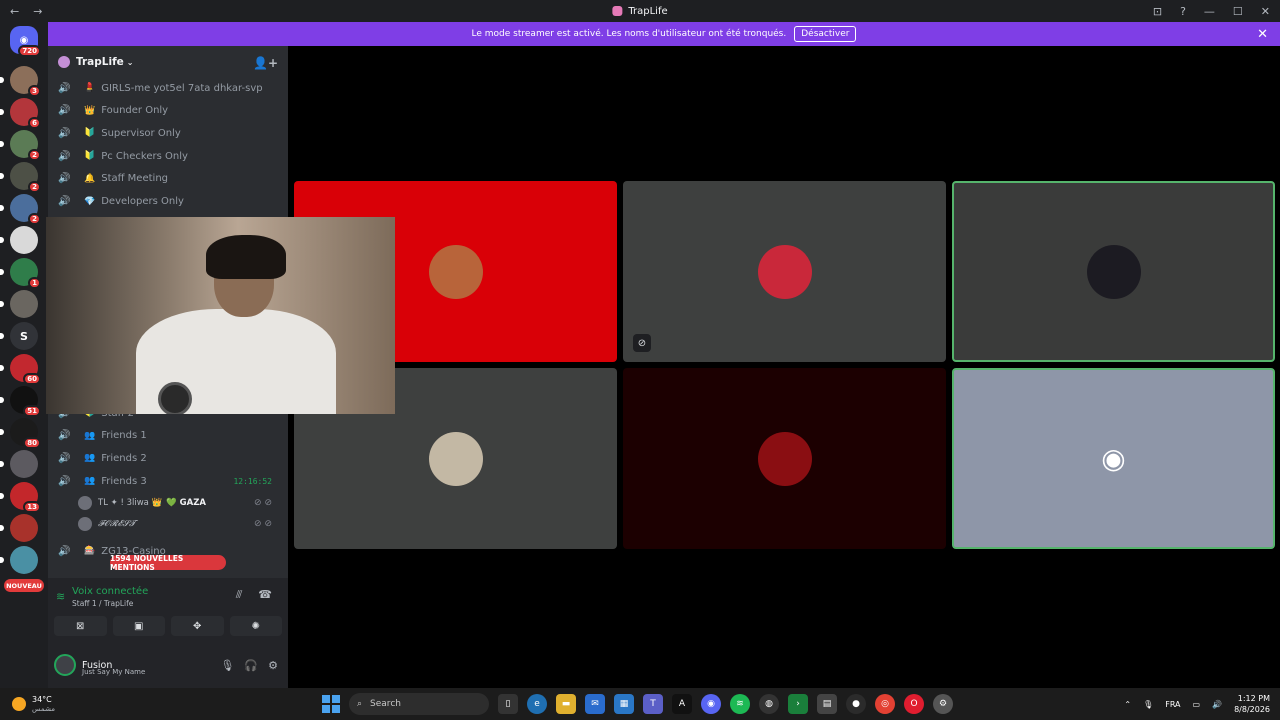 The width and height of the screenshot is (1280, 720). What do you see at coordinates (90, 551) in the screenshot?
I see `channel-emoji: 🎰` at bounding box center [90, 551].